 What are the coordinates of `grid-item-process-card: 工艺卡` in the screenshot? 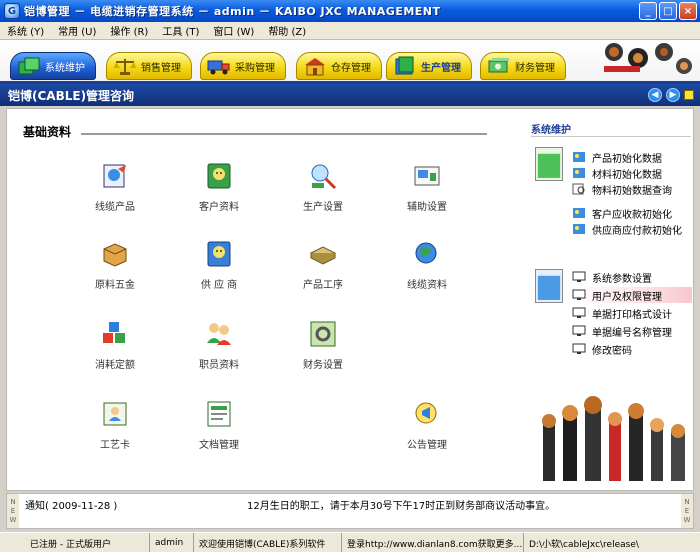 It's located at (115, 425).